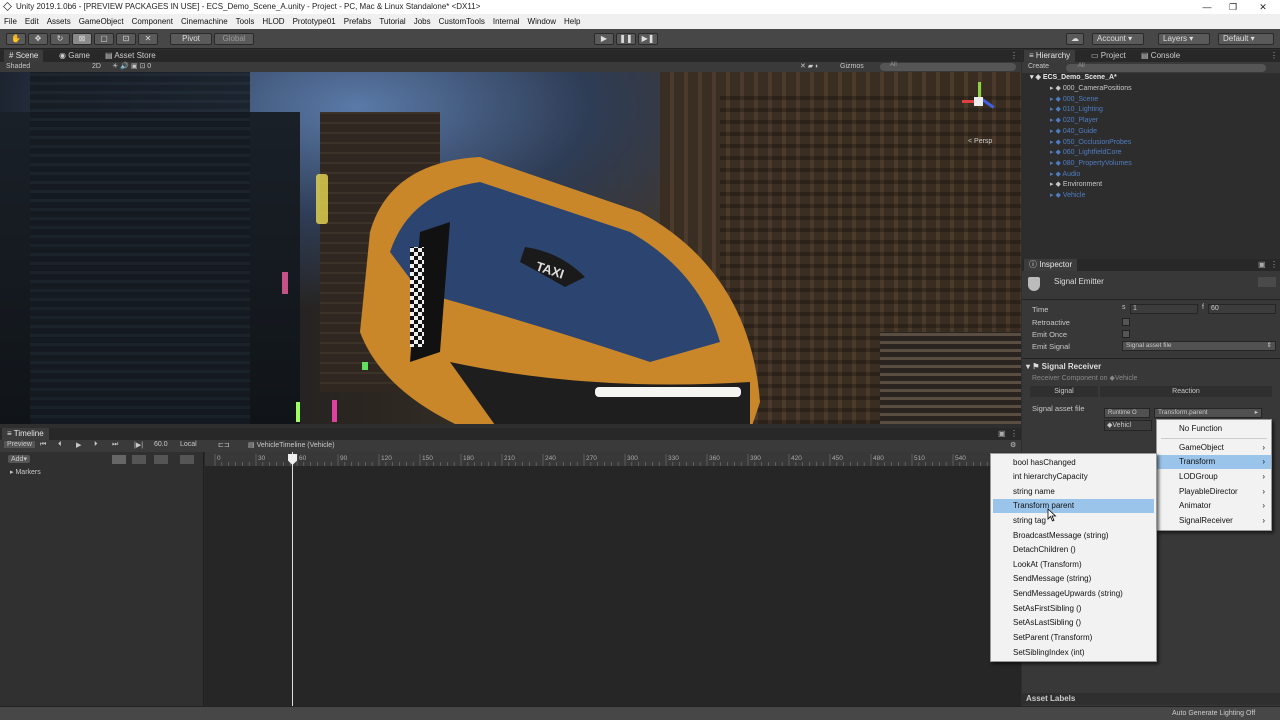 Image resolution: width=1280 pixels, height=720 pixels. Describe the element at coordinates (152, 21) in the screenshot. I see `menu-item-component: Component` at that location.